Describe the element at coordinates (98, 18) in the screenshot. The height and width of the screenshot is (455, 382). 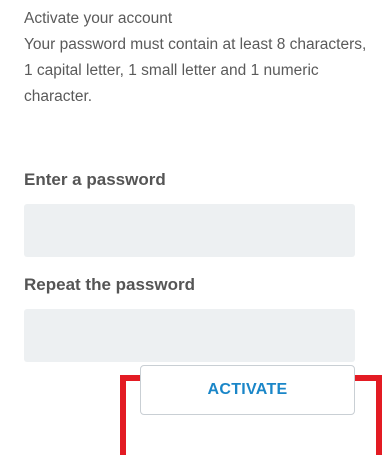
I see `activate-heading: Activate your account` at that location.